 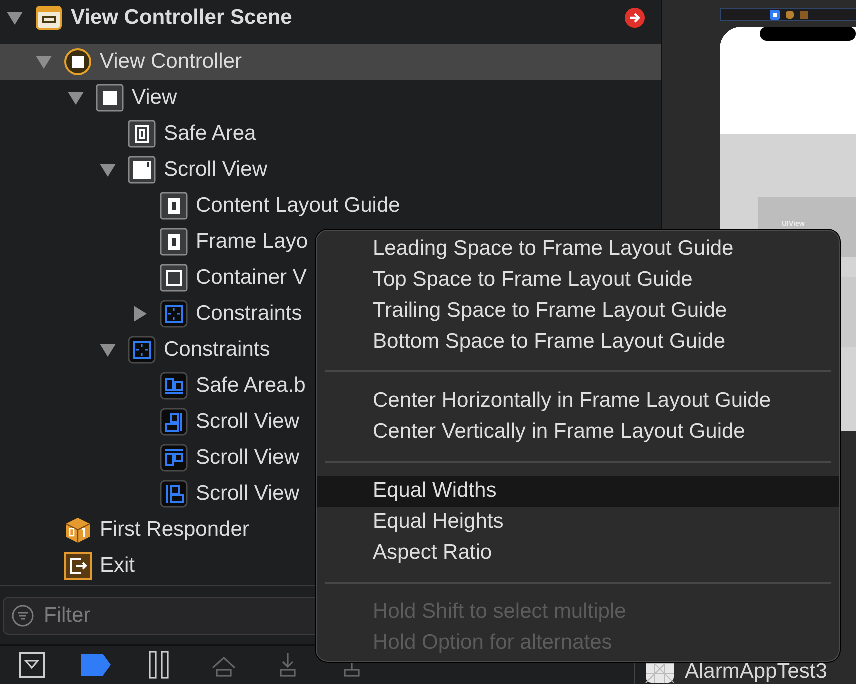 I want to click on outline-label: First Responder, so click(x=175, y=530).